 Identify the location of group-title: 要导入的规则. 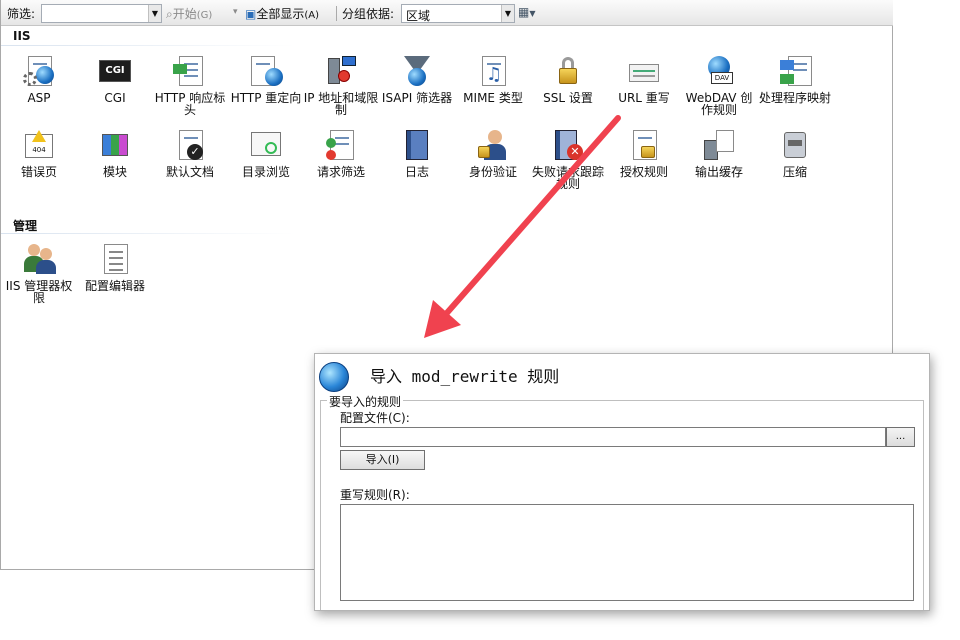
(365, 401).